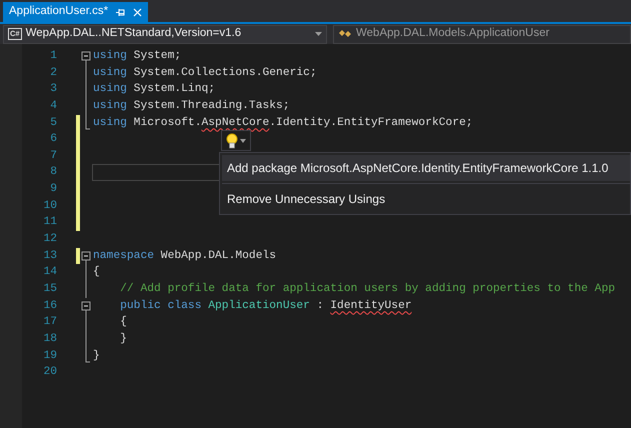 The image size is (631, 428). I want to click on line-number: 14, so click(49, 272).